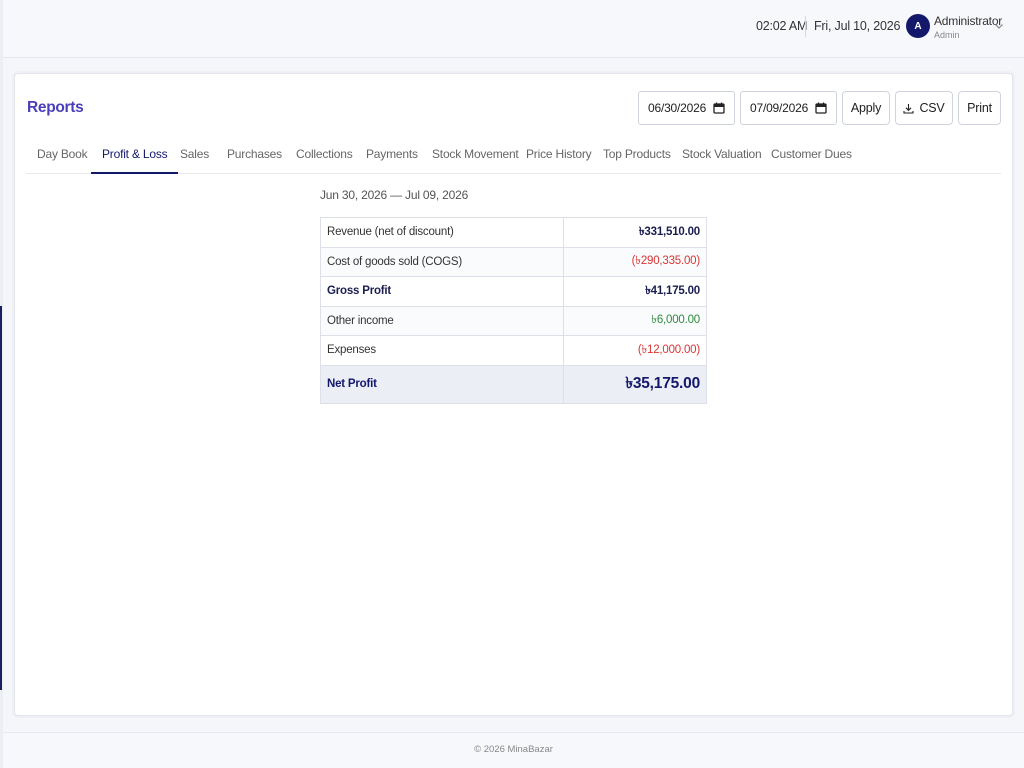 This screenshot has width=1024, height=768. I want to click on current-date: Fri, Jul 10, 2026, so click(857, 26).